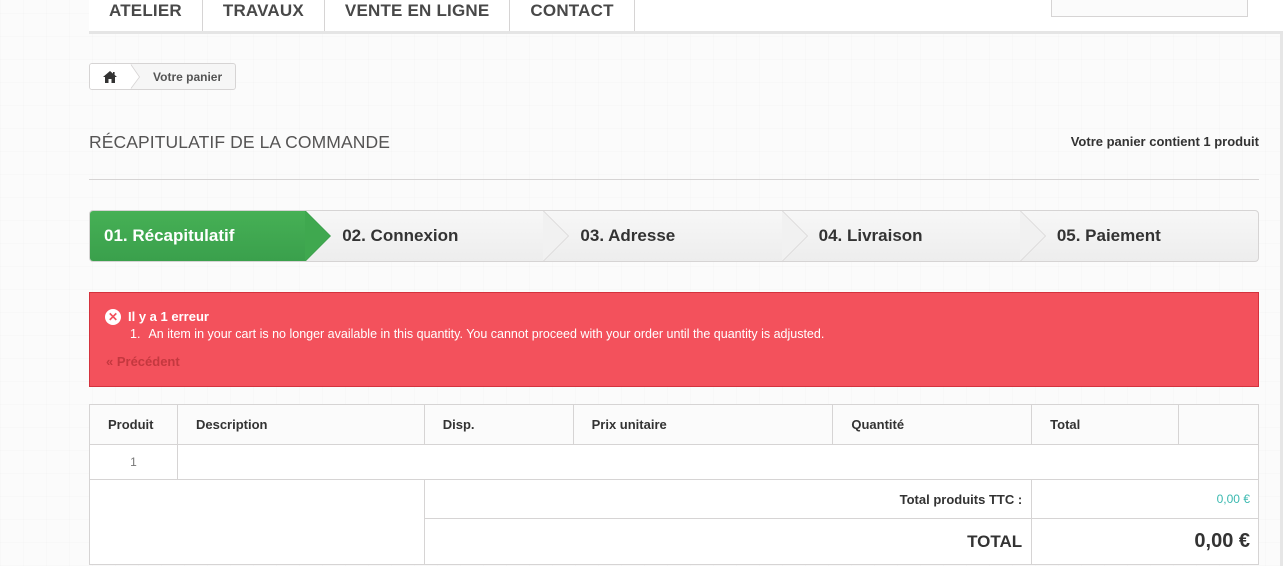  What do you see at coordinates (1218, 424) in the screenshot?
I see `col-actions` at bounding box center [1218, 424].